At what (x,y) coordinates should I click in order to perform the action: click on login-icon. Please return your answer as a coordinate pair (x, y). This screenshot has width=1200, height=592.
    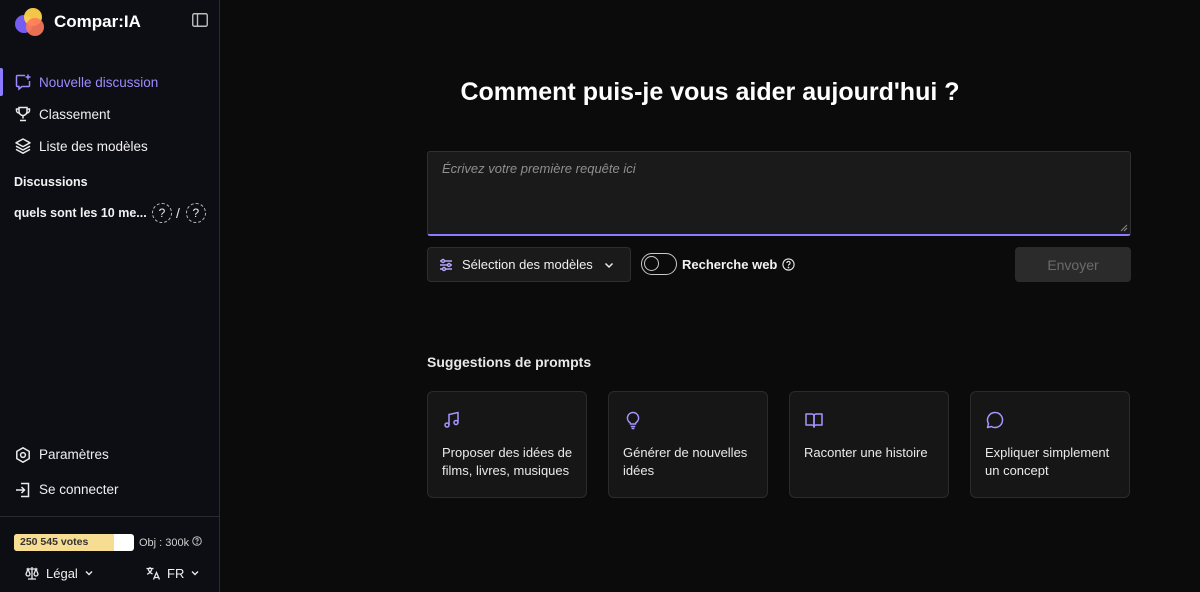
    Looking at the image, I should click on (23, 490).